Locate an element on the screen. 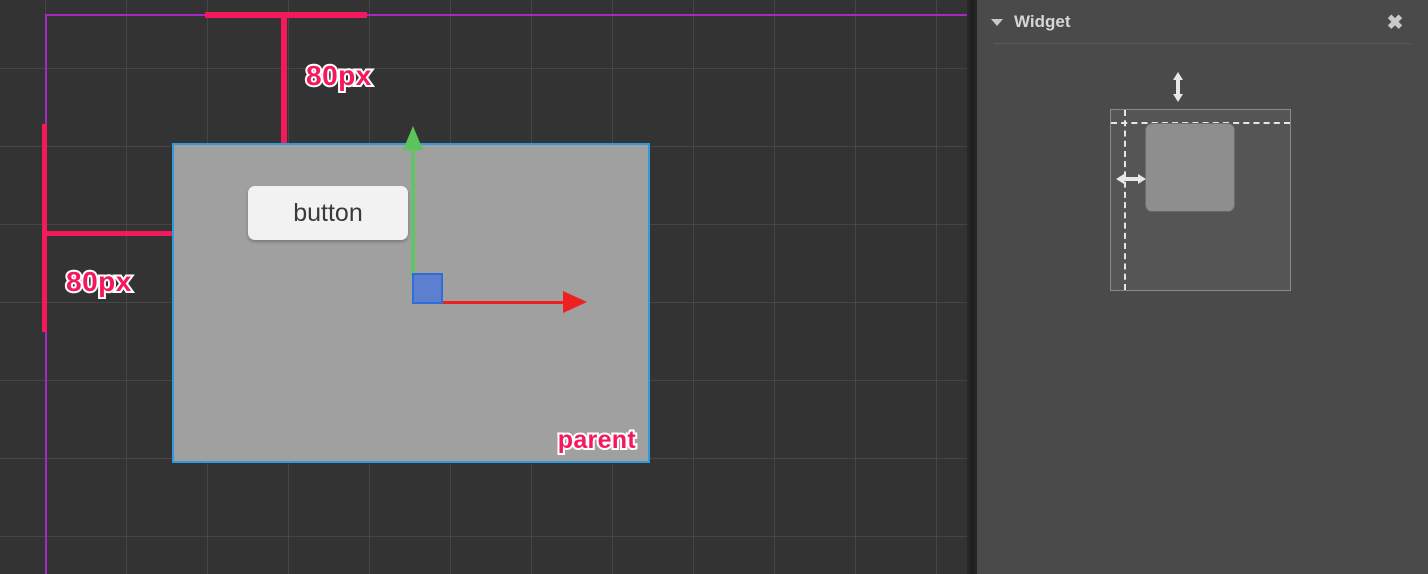  gizmo-x-axis-line is located at coordinates (506, 302).